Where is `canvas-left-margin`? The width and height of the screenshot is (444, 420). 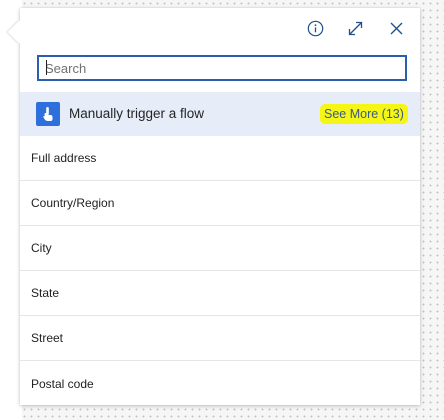 canvas-left-margin is located at coordinates (11, 210).